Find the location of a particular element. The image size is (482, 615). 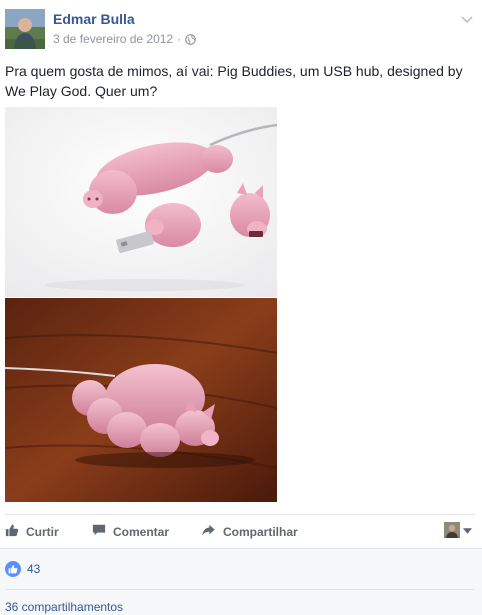

shares-count-link: 36 compartilhamentos is located at coordinates (64, 607).